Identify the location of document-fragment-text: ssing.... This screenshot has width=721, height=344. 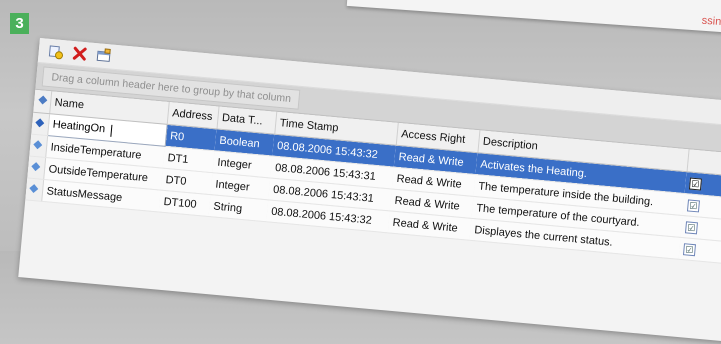
(711, 22).